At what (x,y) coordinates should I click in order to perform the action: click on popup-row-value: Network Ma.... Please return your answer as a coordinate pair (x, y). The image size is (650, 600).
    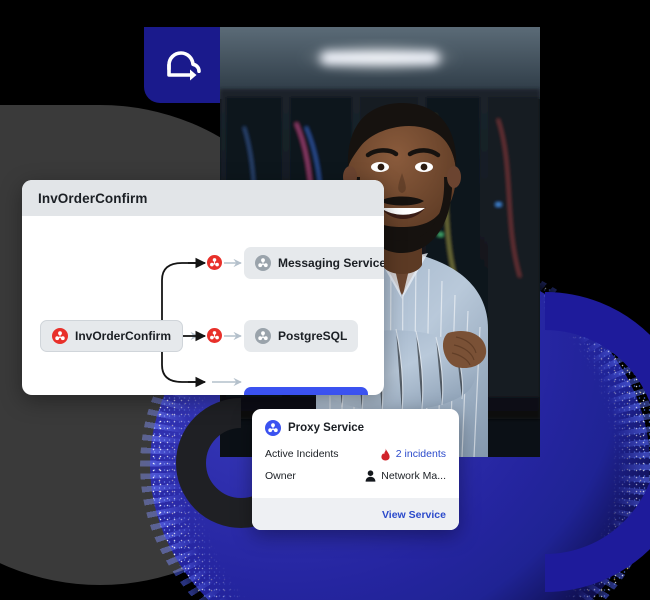
    Looking at the image, I should click on (413, 476).